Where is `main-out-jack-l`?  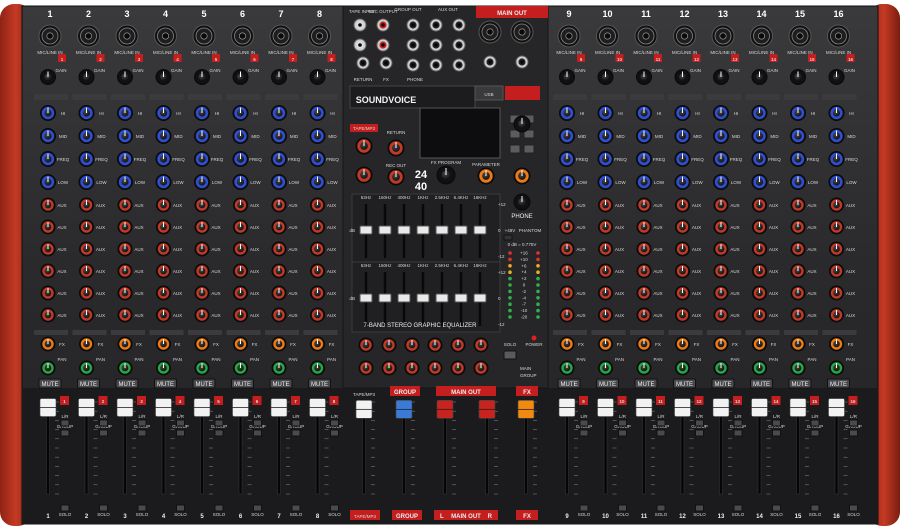 main-out-jack-l is located at coordinates (490, 62).